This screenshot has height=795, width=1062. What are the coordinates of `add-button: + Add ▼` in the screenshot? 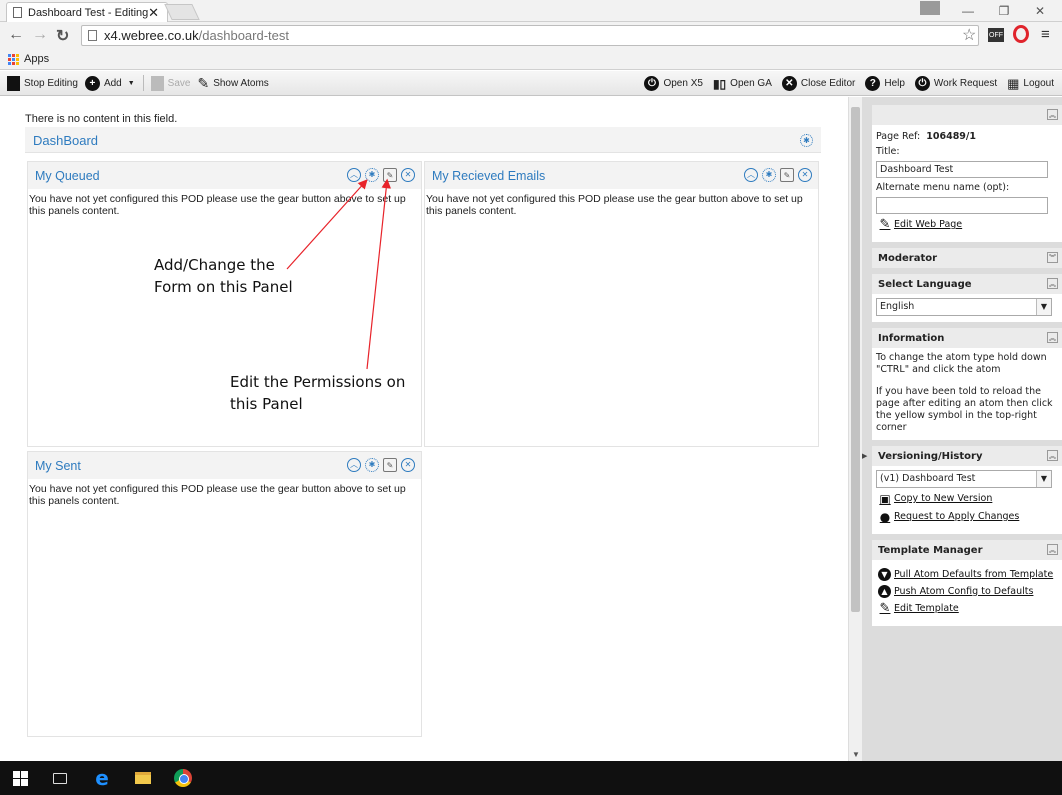 It's located at (109, 83).